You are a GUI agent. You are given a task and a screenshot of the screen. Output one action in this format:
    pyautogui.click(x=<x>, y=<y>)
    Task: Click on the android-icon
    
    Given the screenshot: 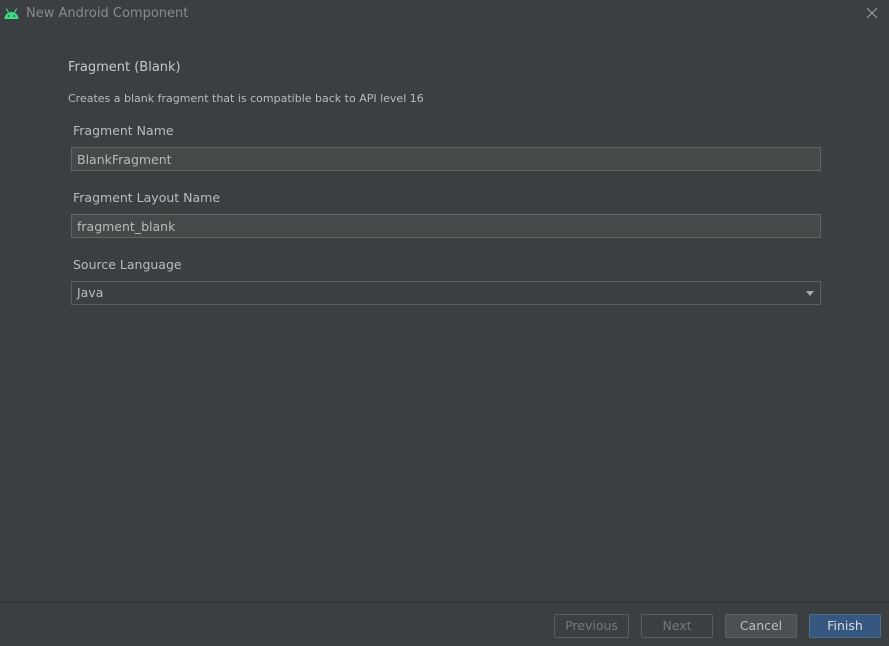 What is the action you would take?
    pyautogui.click(x=11, y=13)
    